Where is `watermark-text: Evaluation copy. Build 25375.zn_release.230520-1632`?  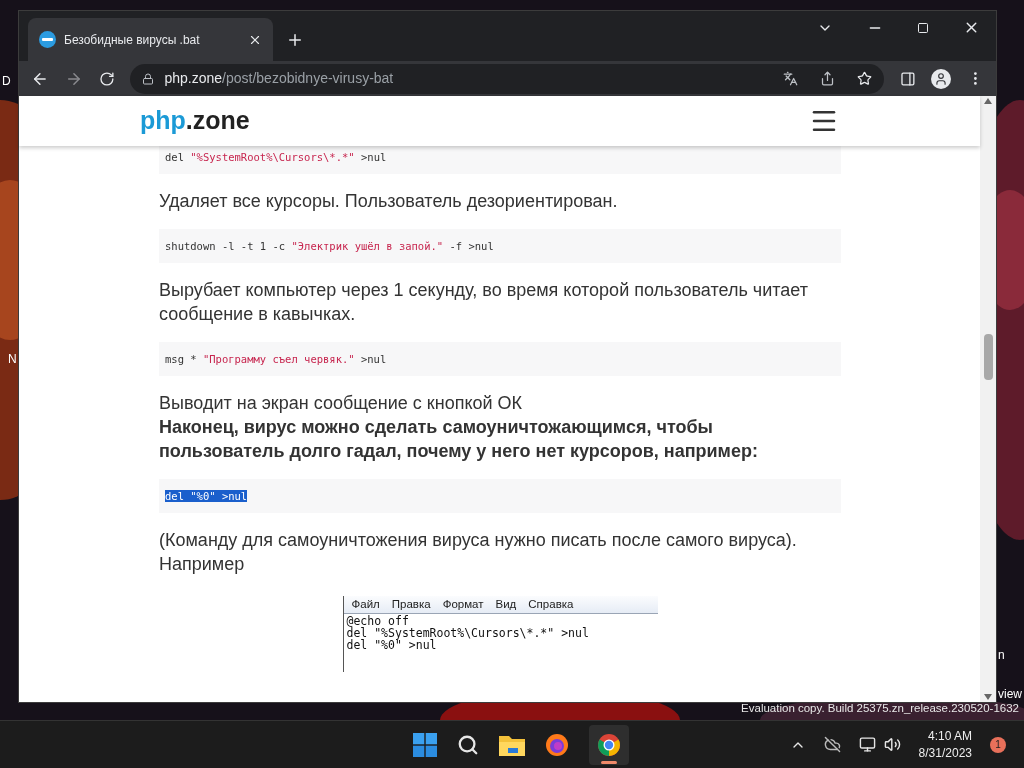 watermark-text: Evaluation copy. Build 25375.zn_release.230520-1632 is located at coordinates (880, 708).